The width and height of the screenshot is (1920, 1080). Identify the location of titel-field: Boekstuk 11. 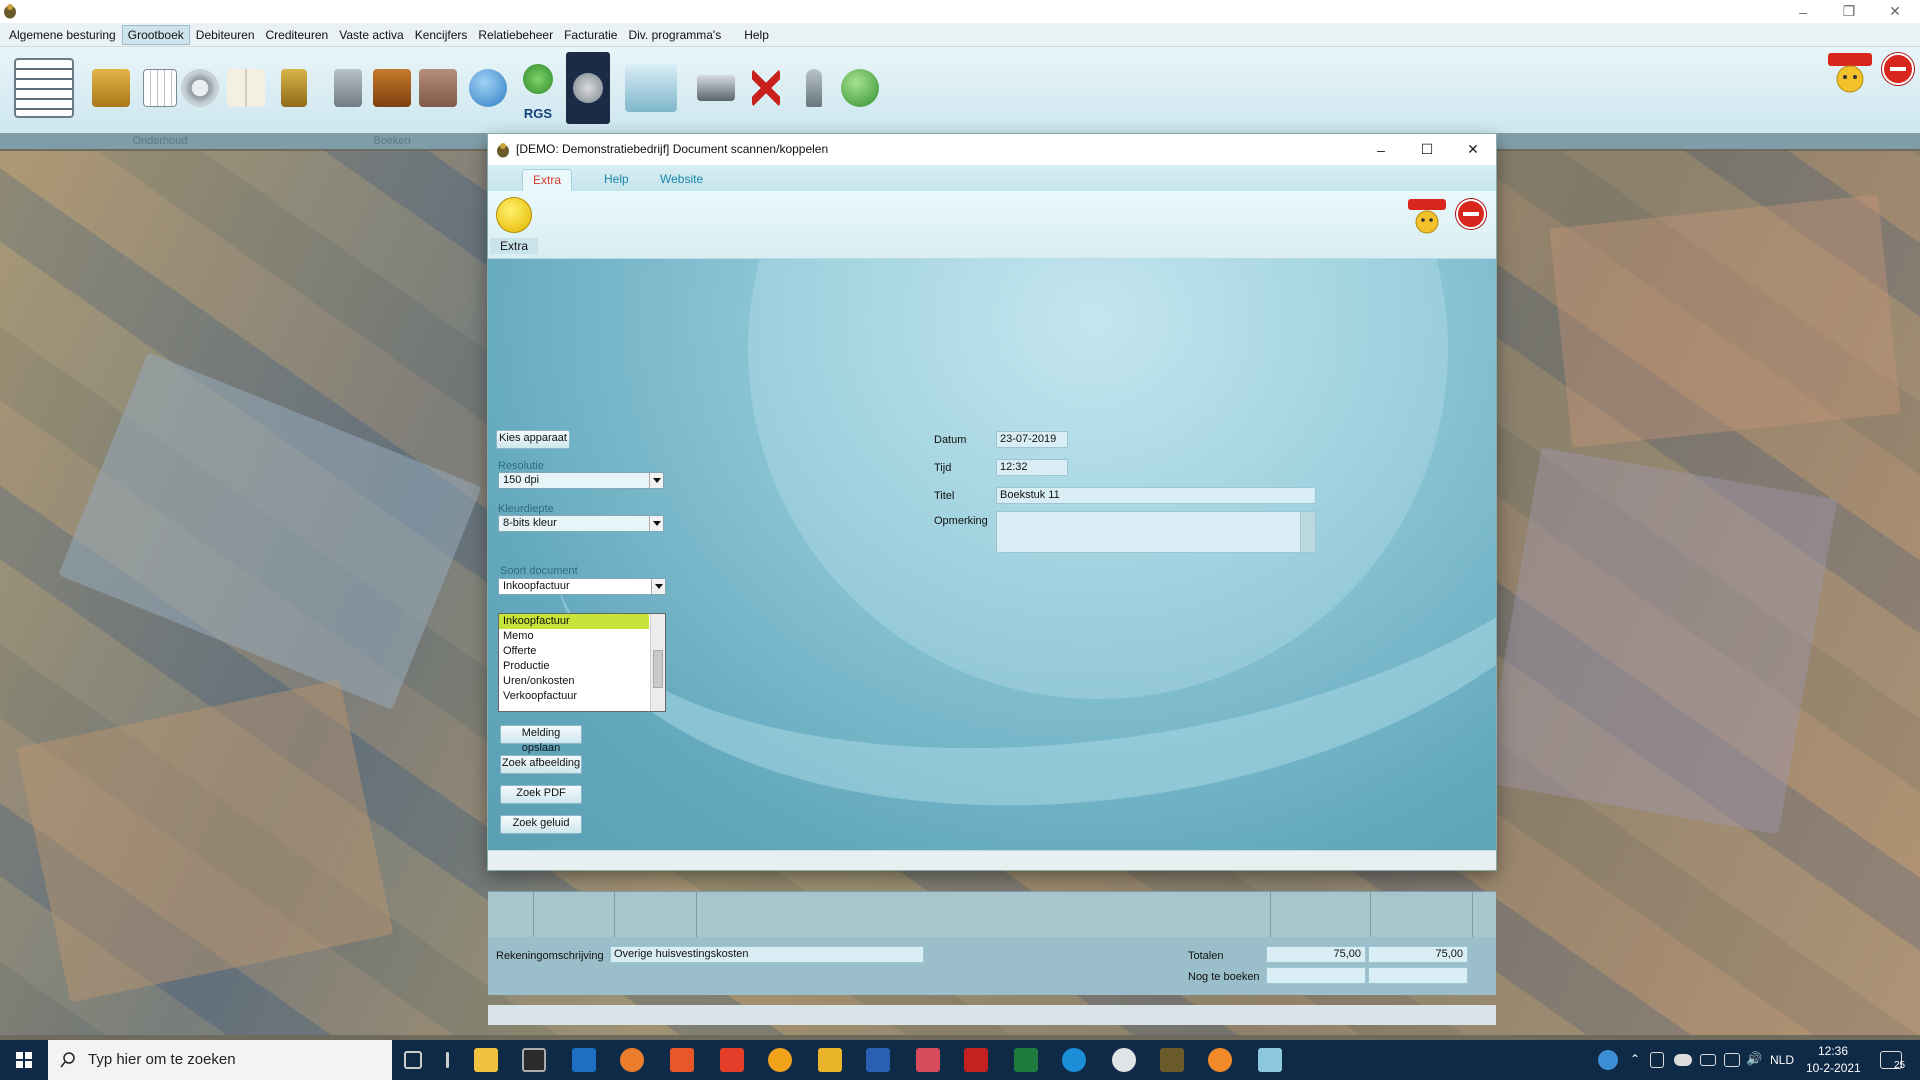
(1156, 495).